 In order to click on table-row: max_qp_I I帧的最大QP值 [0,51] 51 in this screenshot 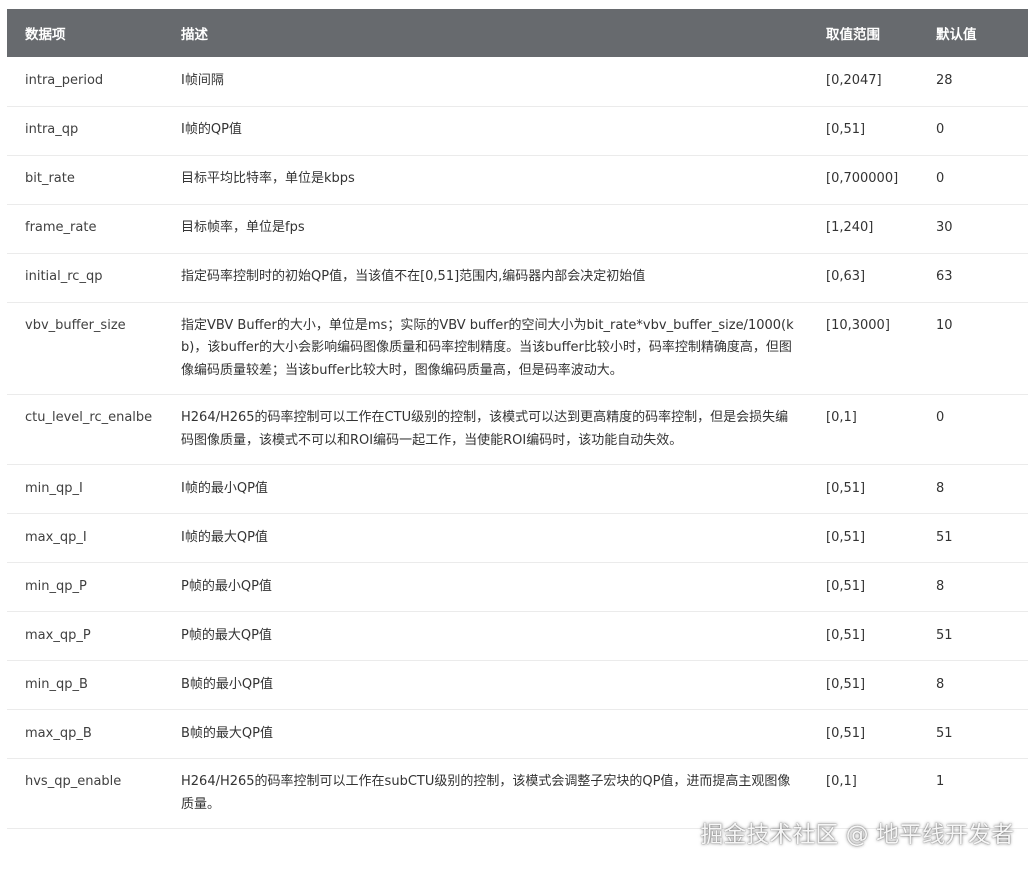, I will do `click(517, 538)`.